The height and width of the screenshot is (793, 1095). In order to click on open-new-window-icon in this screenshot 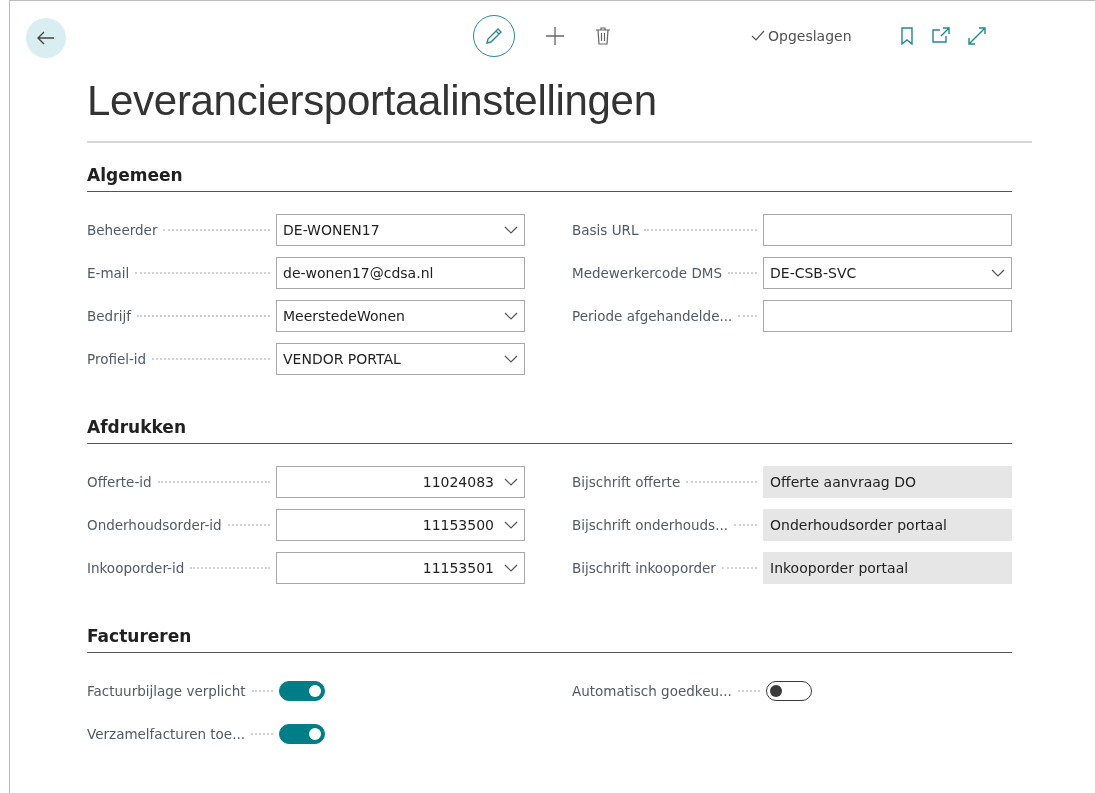, I will do `click(940, 36)`.